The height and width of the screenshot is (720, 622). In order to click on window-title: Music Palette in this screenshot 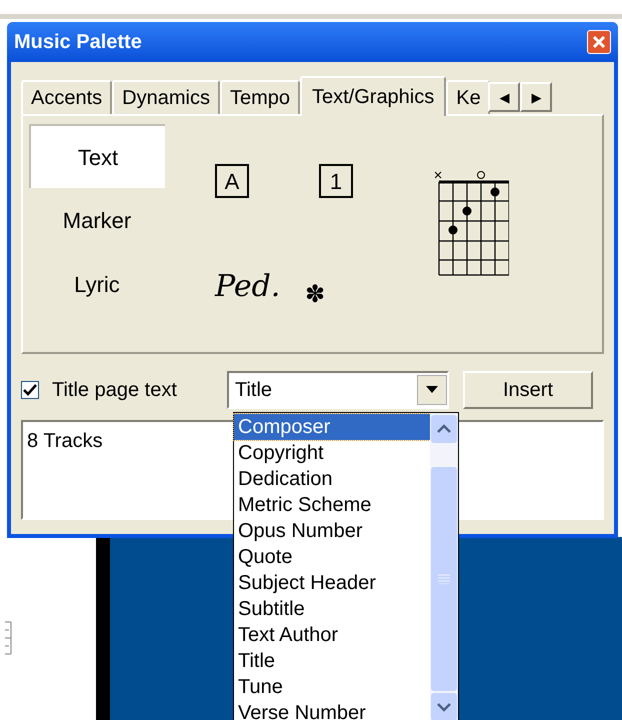, I will do `click(78, 42)`.